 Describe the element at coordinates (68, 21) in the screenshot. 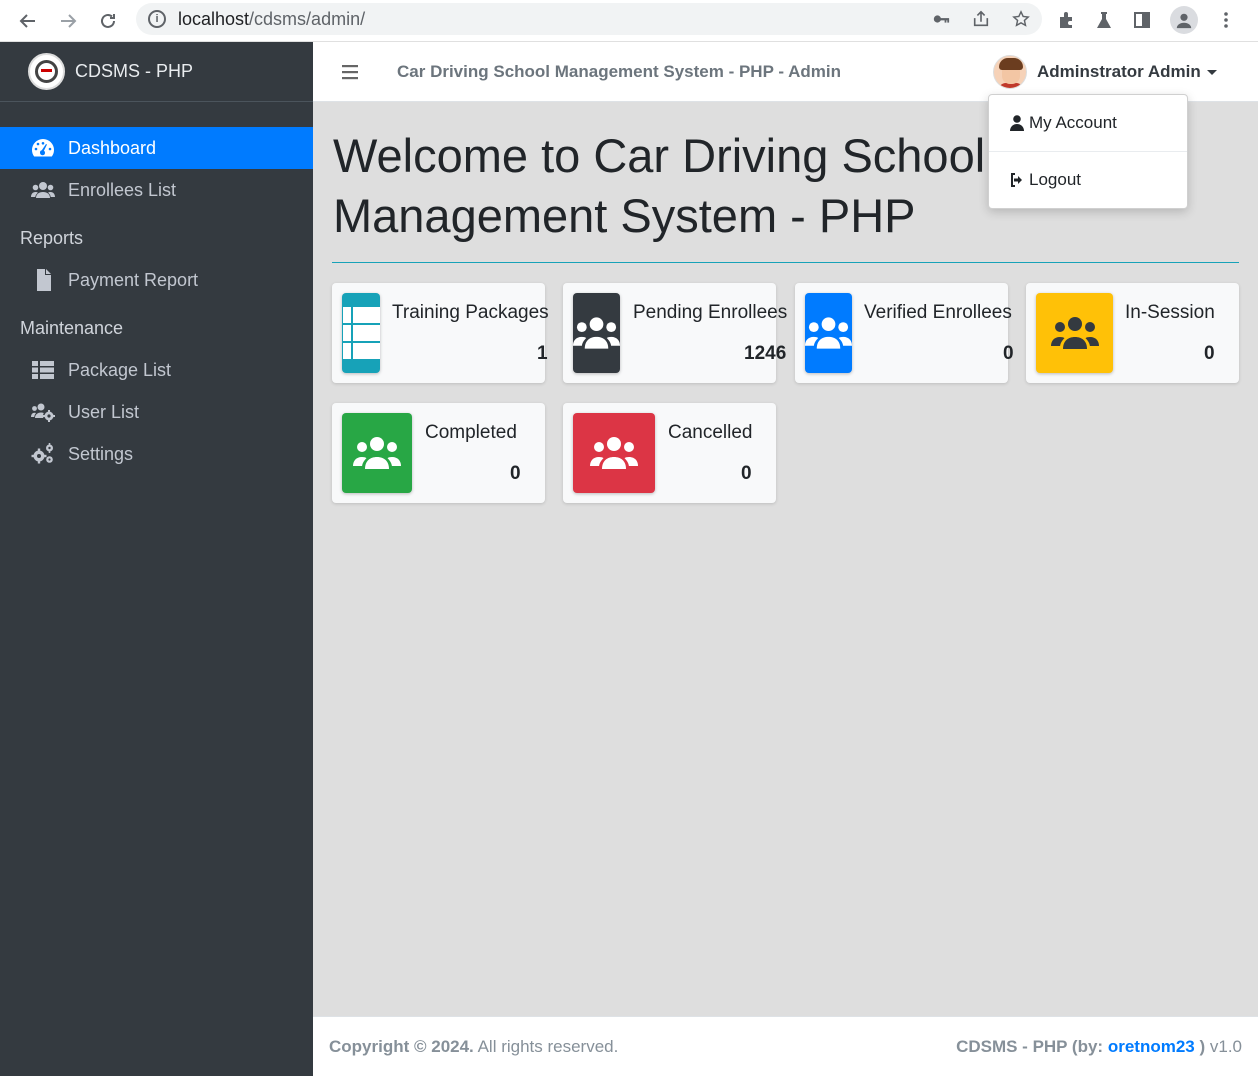

I see `forward-icon` at that location.